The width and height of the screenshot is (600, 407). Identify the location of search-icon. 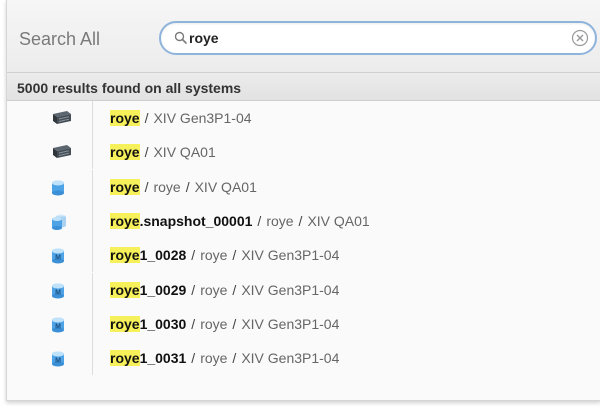
(180, 37).